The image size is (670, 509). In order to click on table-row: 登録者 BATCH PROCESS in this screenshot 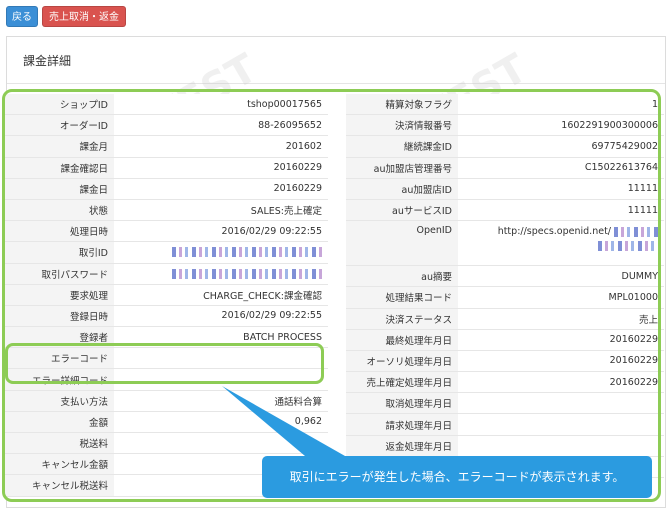, I will do `click(166, 337)`.